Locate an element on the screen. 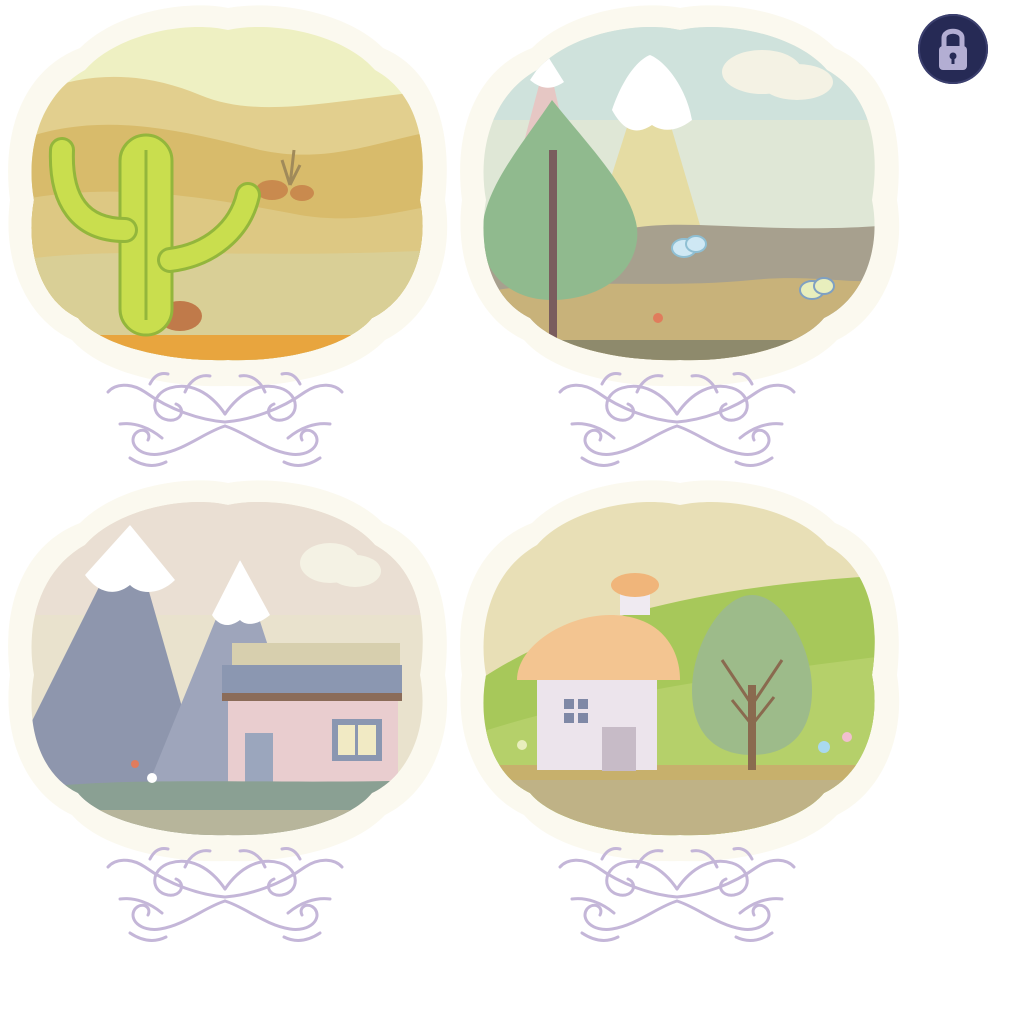 The image size is (1024, 1024). padlock-icon is located at coordinates (953, 49).